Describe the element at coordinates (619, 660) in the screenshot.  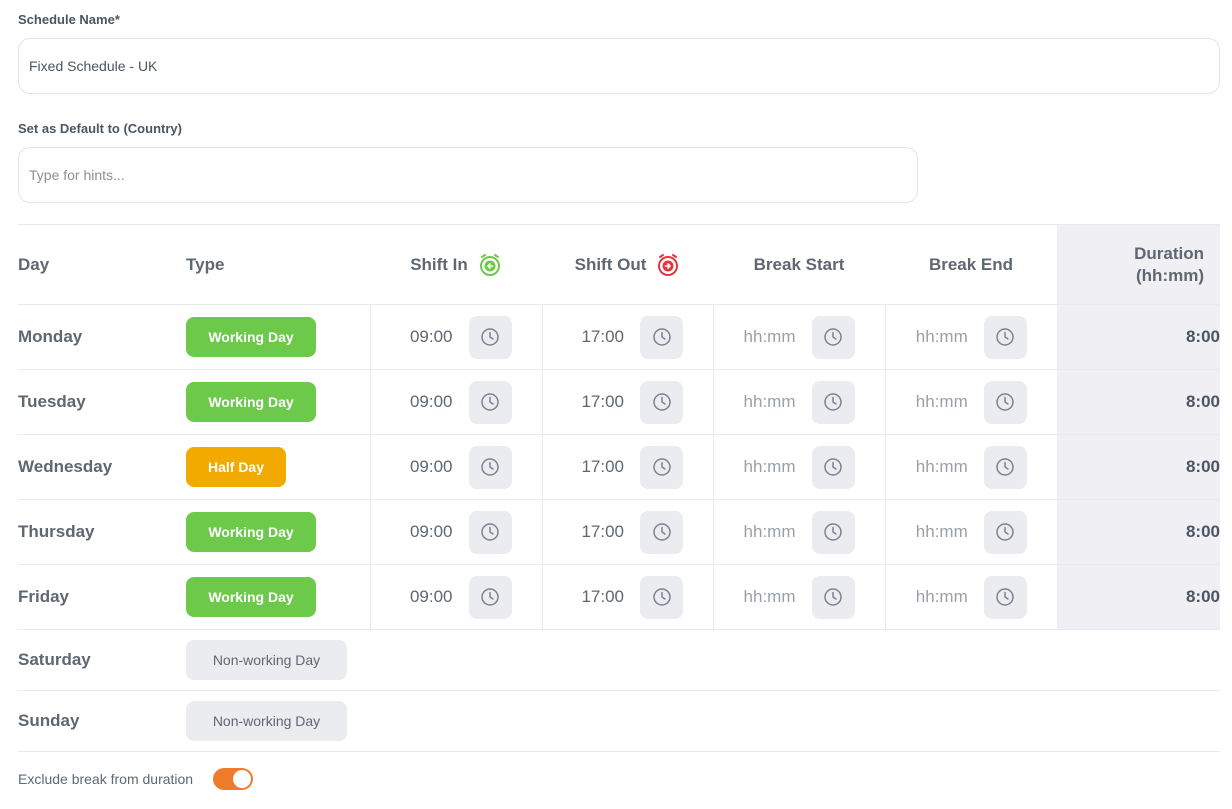
I see `table-row-saturday: Saturday Non-working Day` at that location.